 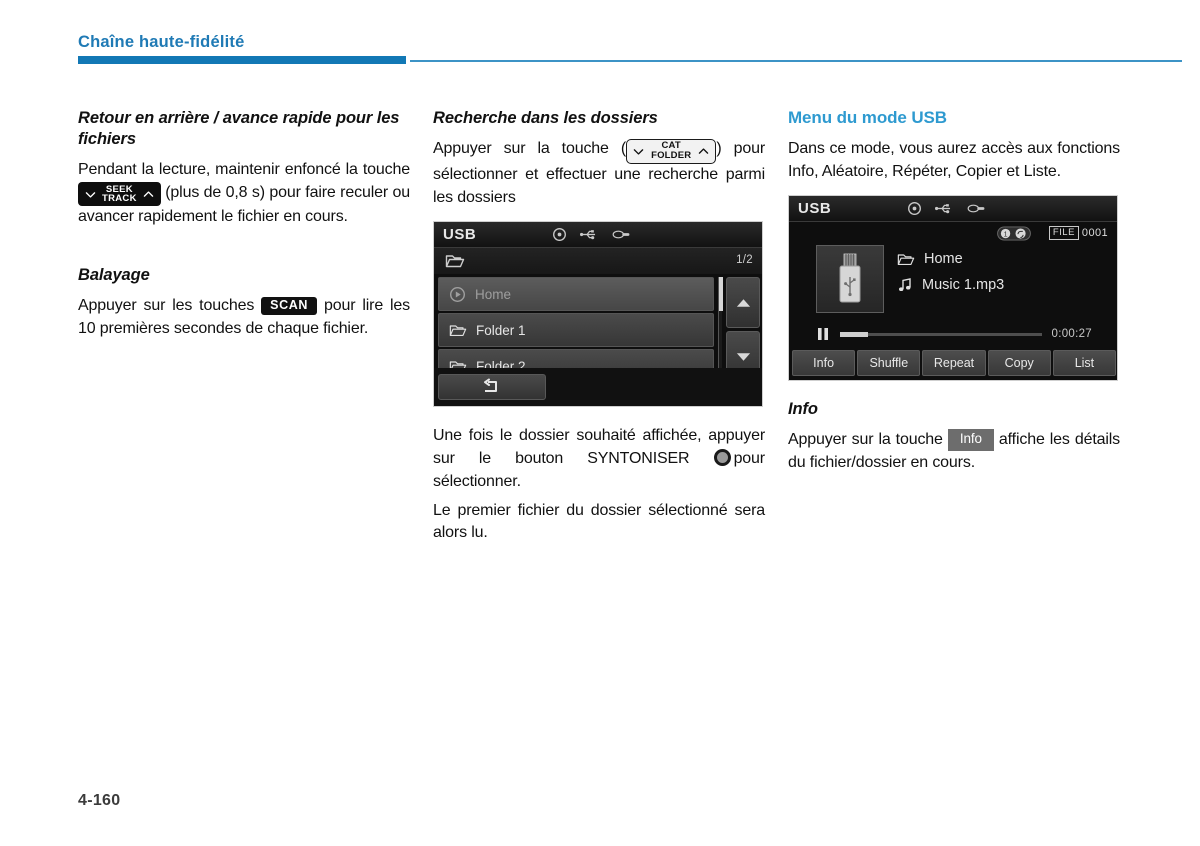 I want to click on seek-track-label: SEEK TRACK, so click(x=119, y=194).